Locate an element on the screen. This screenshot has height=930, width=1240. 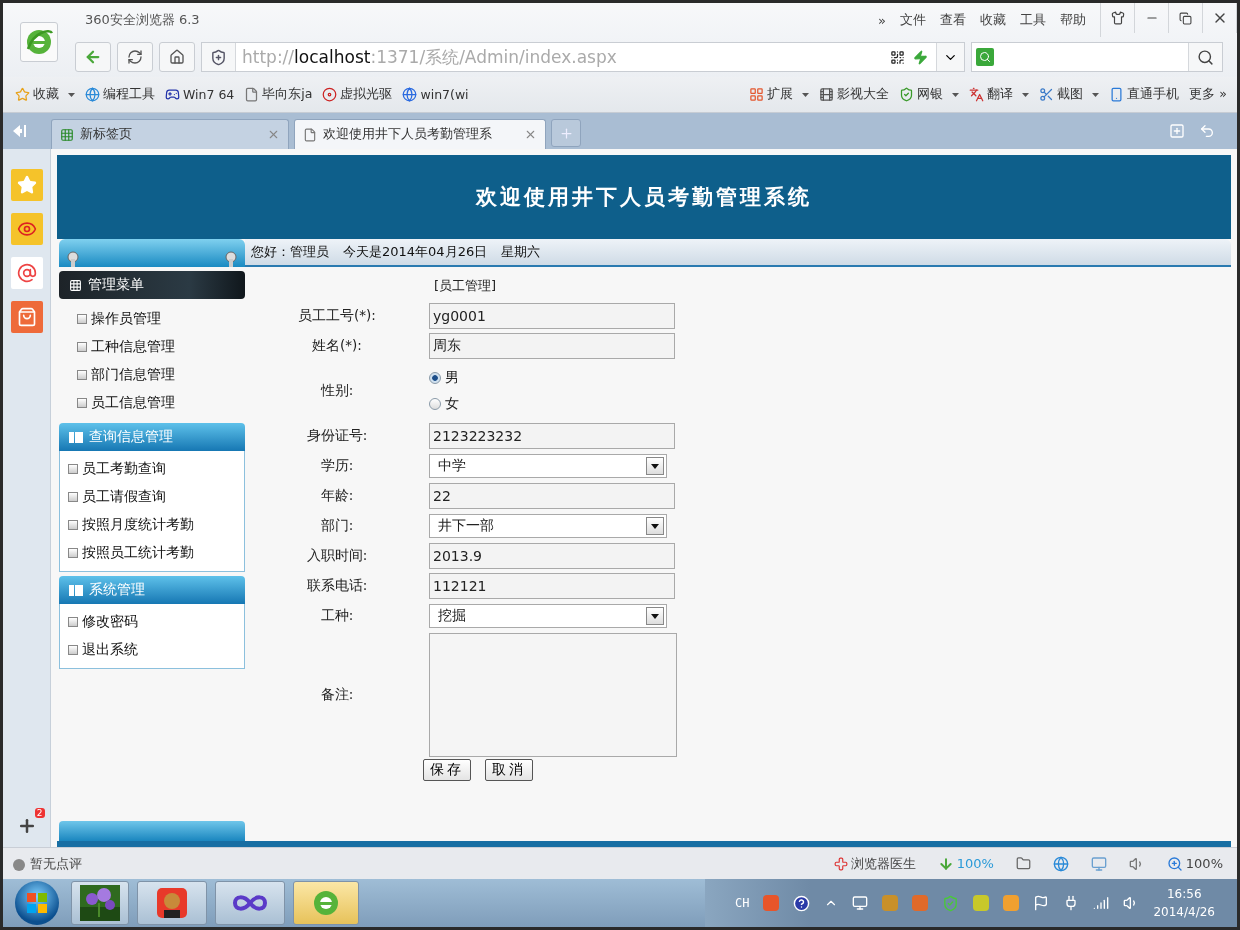
menu-link: 按照月度统计考勤 is located at coordinates (156, 525).